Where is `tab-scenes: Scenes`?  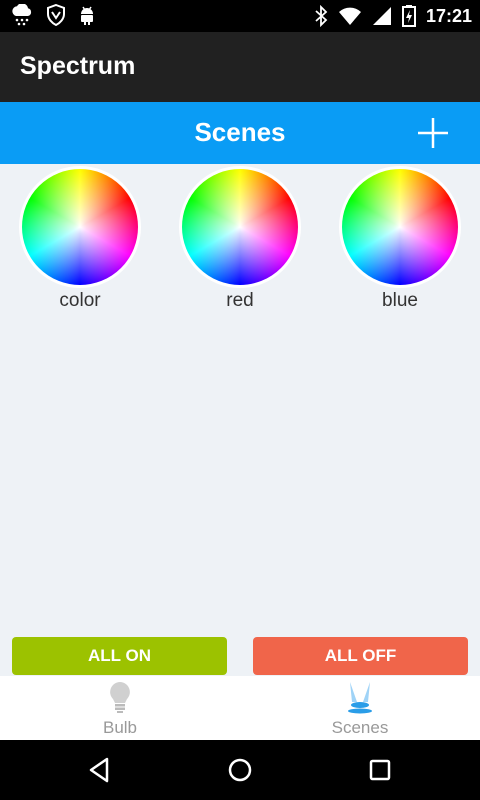
tab-scenes: Scenes is located at coordinates (360, 708).